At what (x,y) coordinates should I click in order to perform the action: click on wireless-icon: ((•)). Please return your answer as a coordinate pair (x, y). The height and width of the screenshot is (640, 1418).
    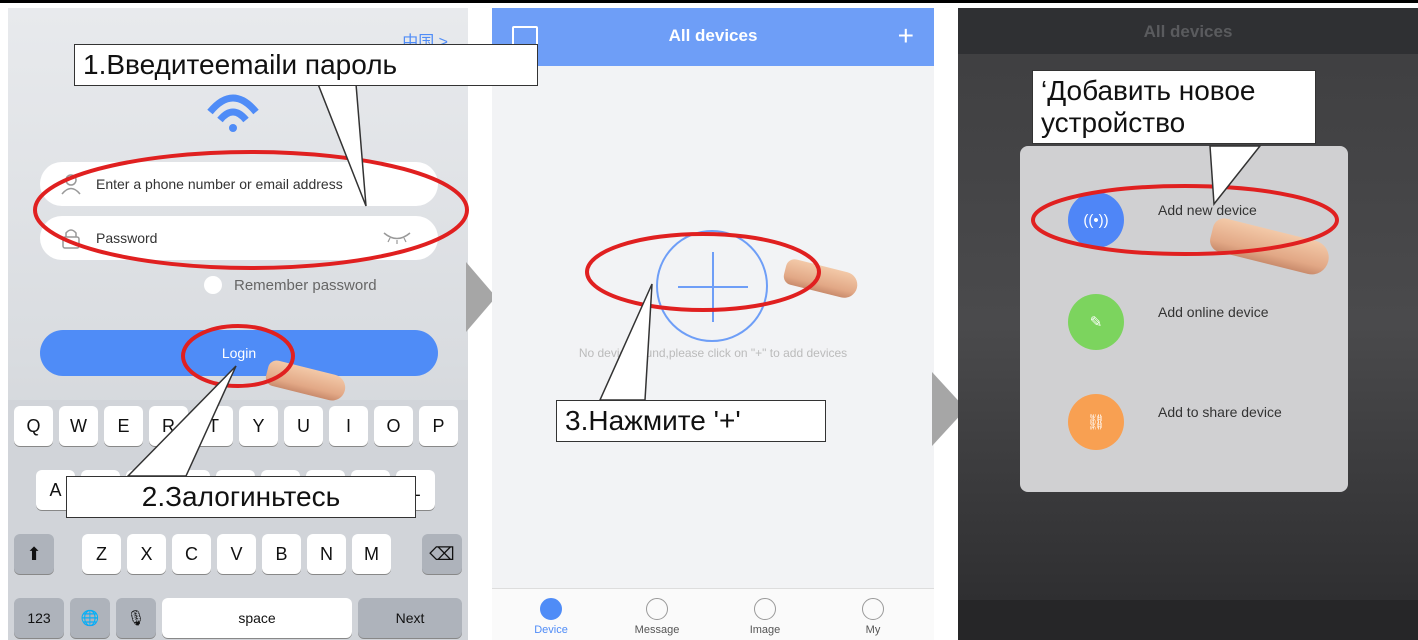
    Looking at the image, I should click on (1096, 220).